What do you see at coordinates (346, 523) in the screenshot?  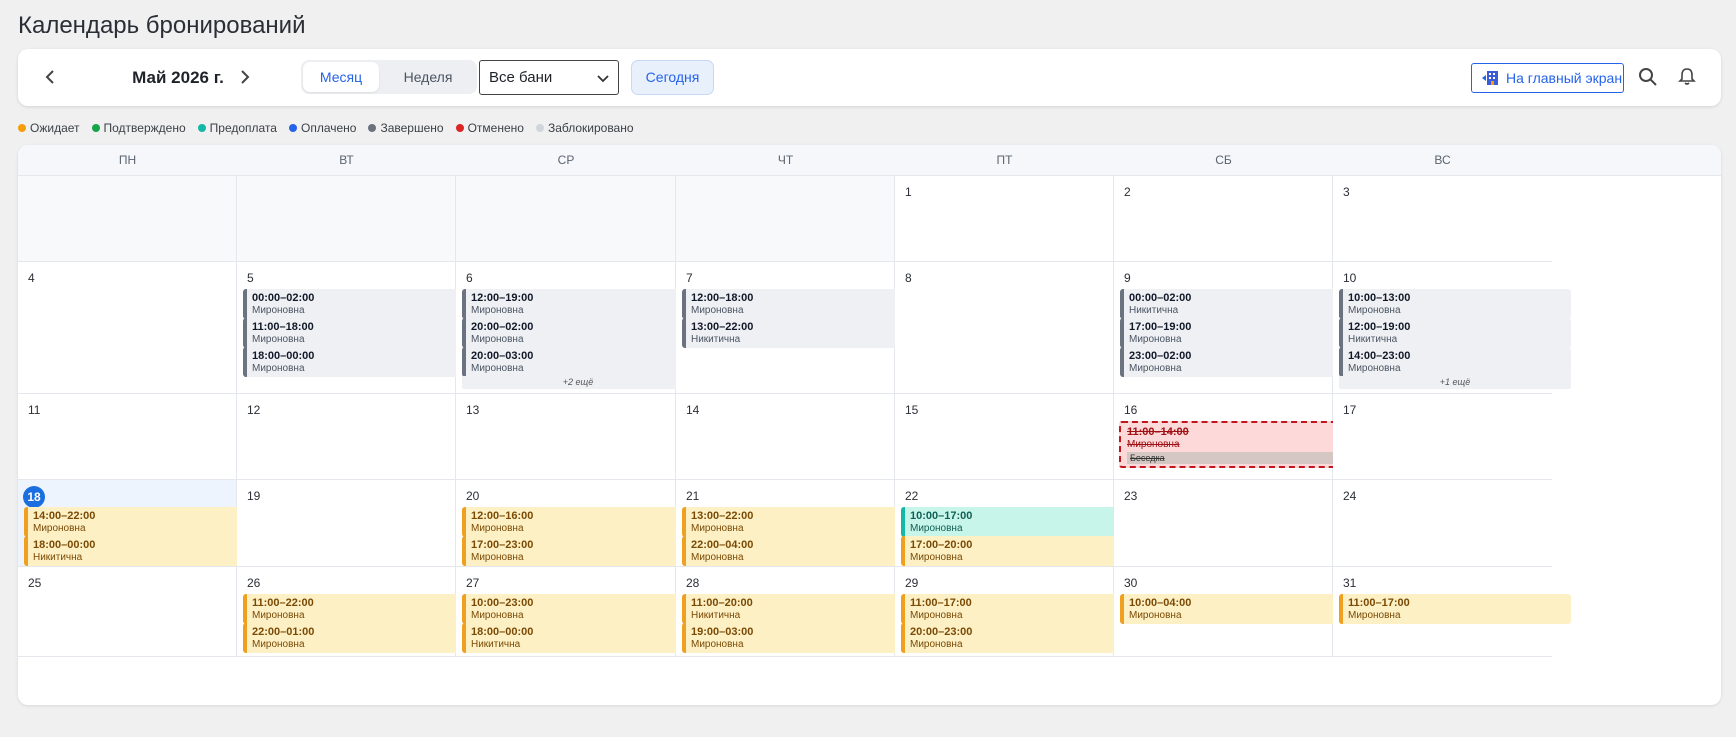 I see `day-cell: 19` at bounding box center [346, 523].